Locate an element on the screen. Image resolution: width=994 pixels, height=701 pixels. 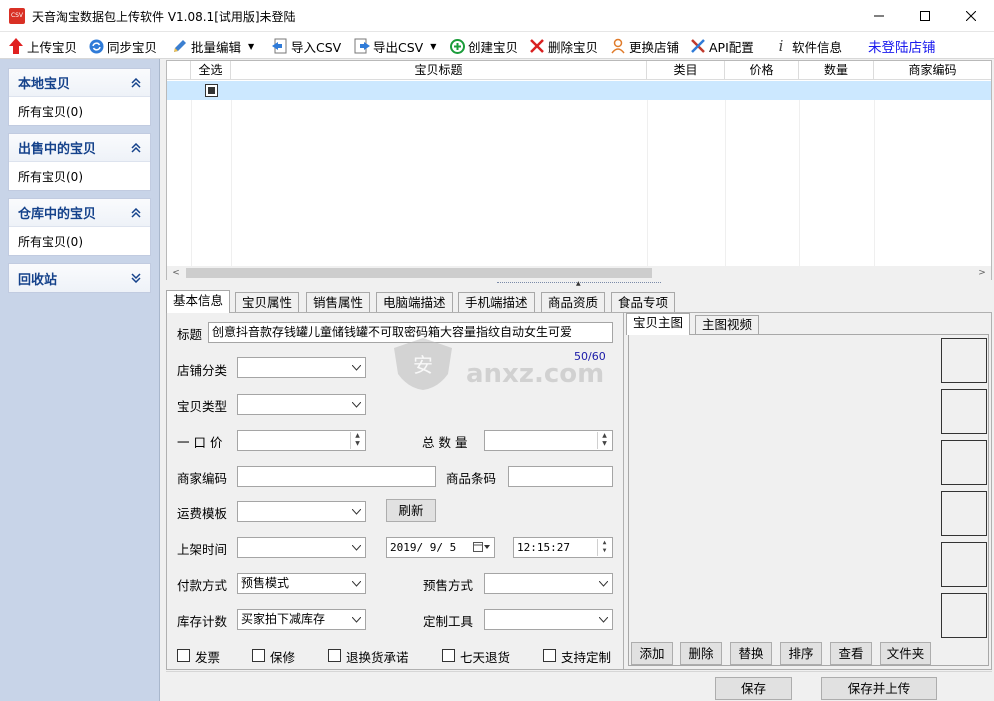
scroll-right-icon: > is located at coordinates (982, 273).